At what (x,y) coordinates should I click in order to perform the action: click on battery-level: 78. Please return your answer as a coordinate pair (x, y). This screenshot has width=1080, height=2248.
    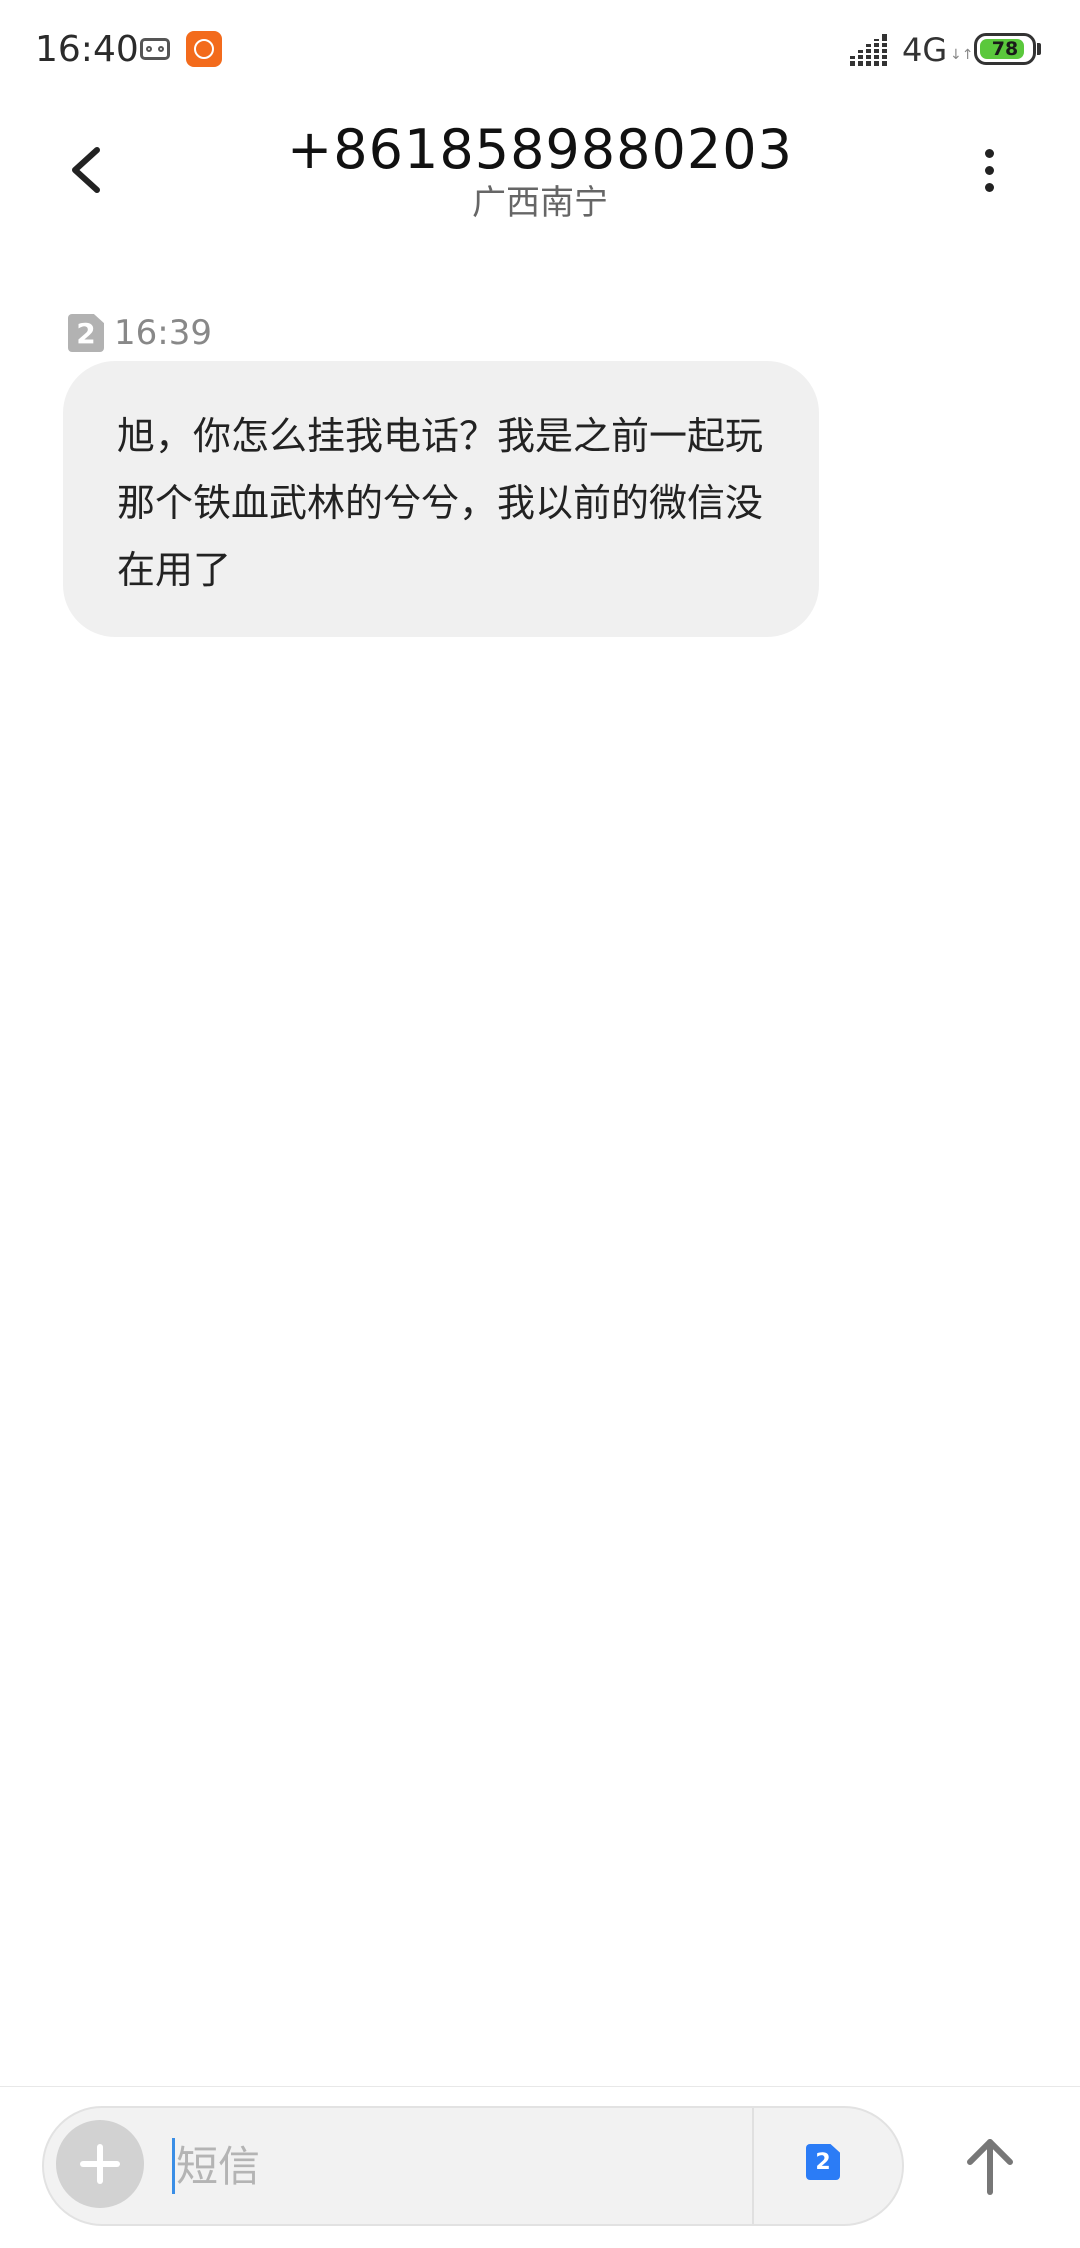
    Looking at the image, I should click on (1005, 49).